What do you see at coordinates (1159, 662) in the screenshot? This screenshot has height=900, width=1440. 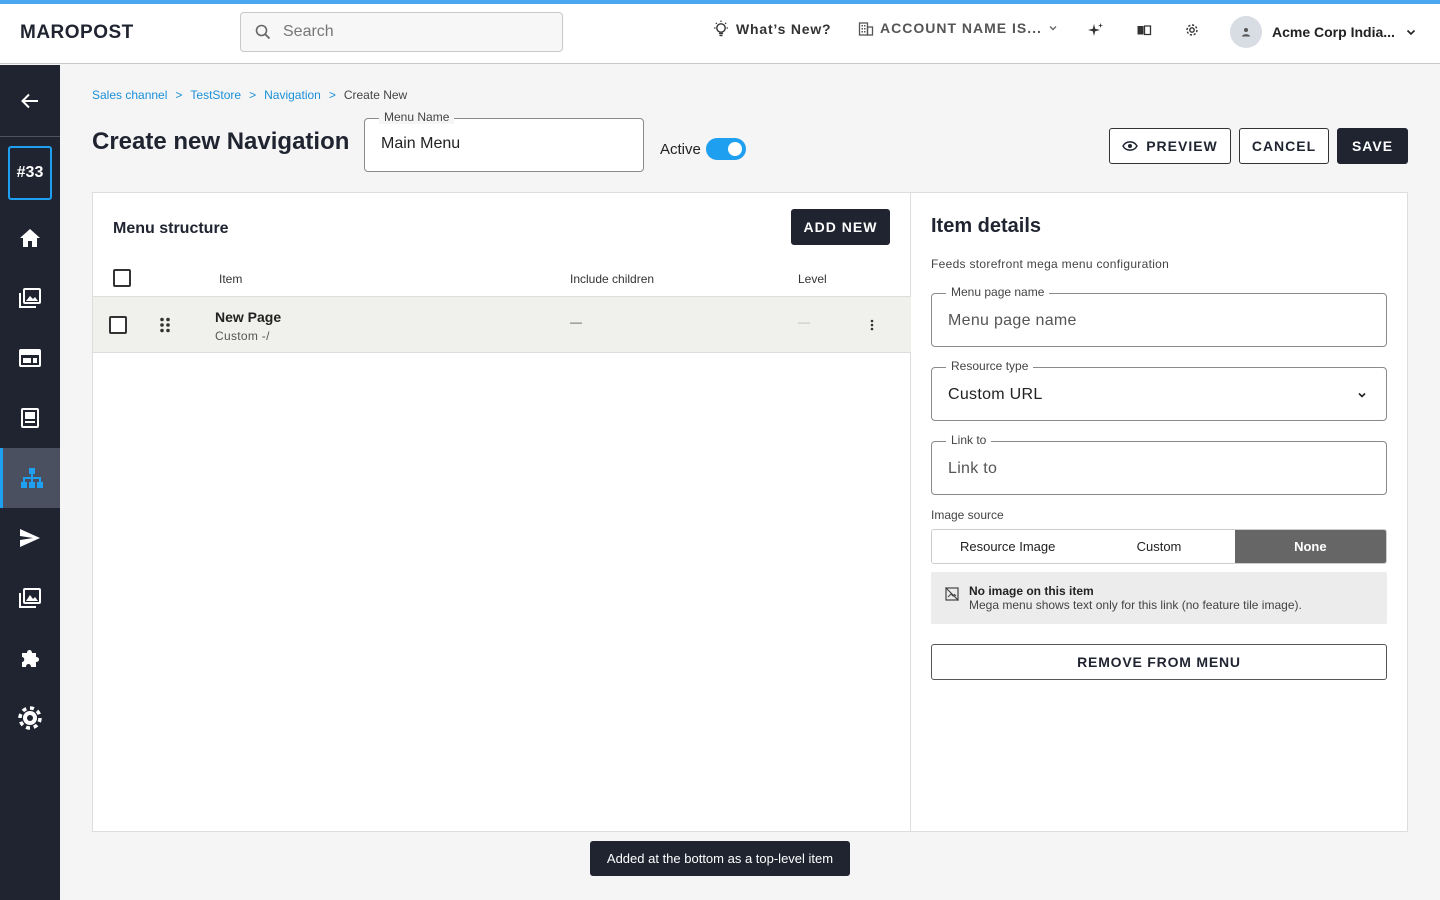 I see `remove-from-menu-button: REMOVE FROM MENU` at bounding box center [1159, 662].